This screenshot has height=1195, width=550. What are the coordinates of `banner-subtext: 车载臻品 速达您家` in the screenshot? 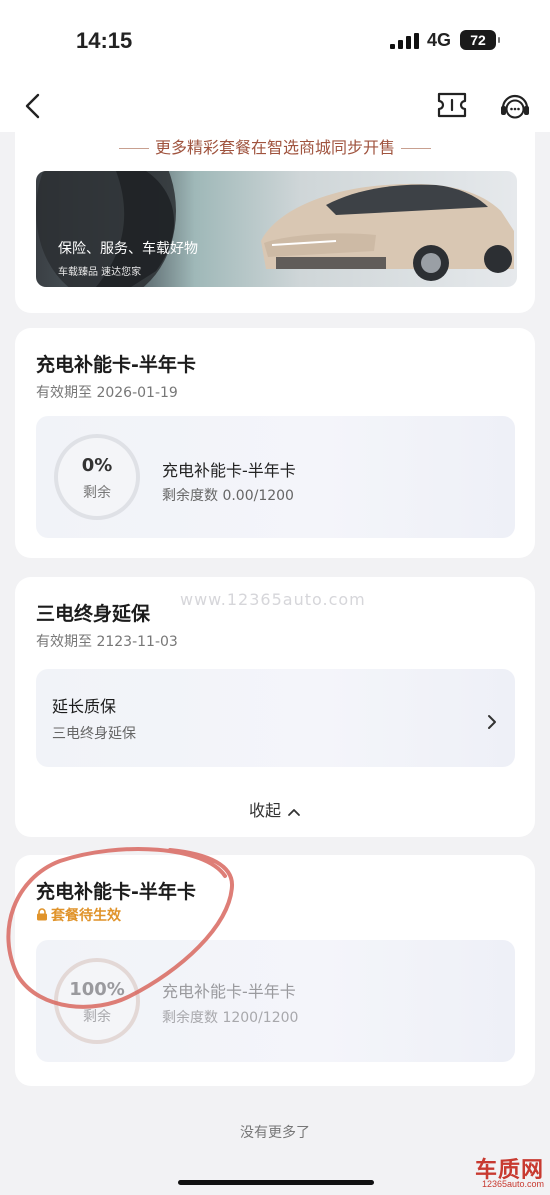 It's located at (100, 272).